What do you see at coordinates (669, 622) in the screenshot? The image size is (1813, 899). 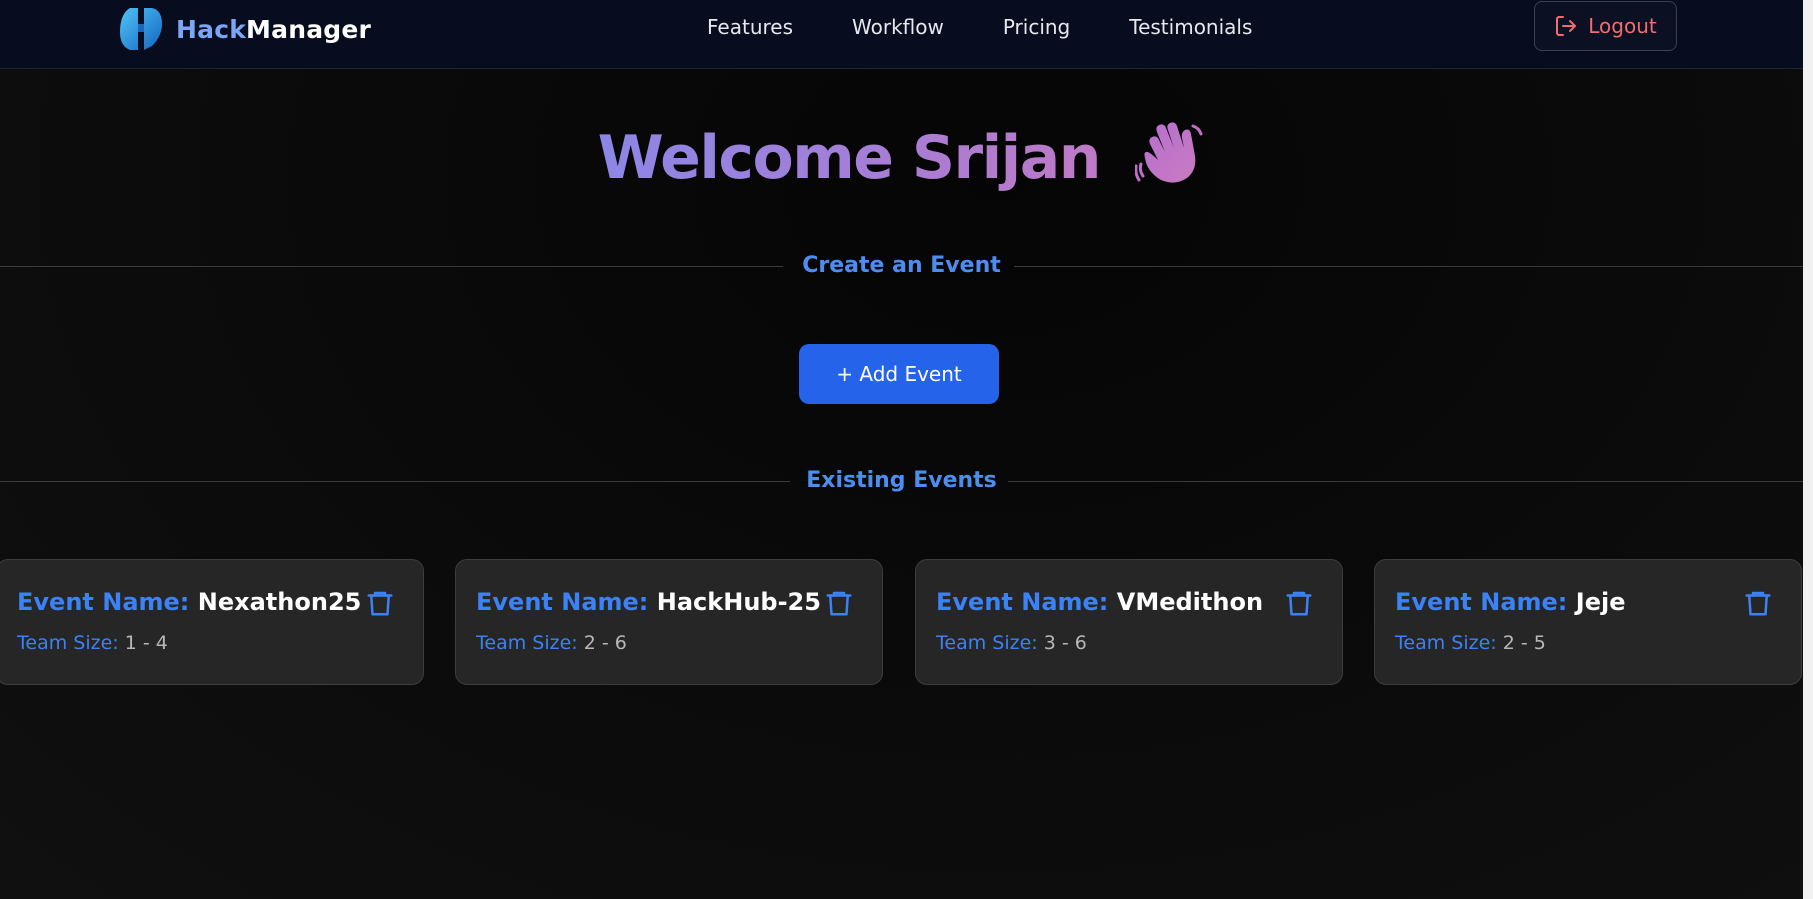 I see `event-card: Event Name: HackHub-25 Team Size: 2 - 6` at bounding box center [669, 622].